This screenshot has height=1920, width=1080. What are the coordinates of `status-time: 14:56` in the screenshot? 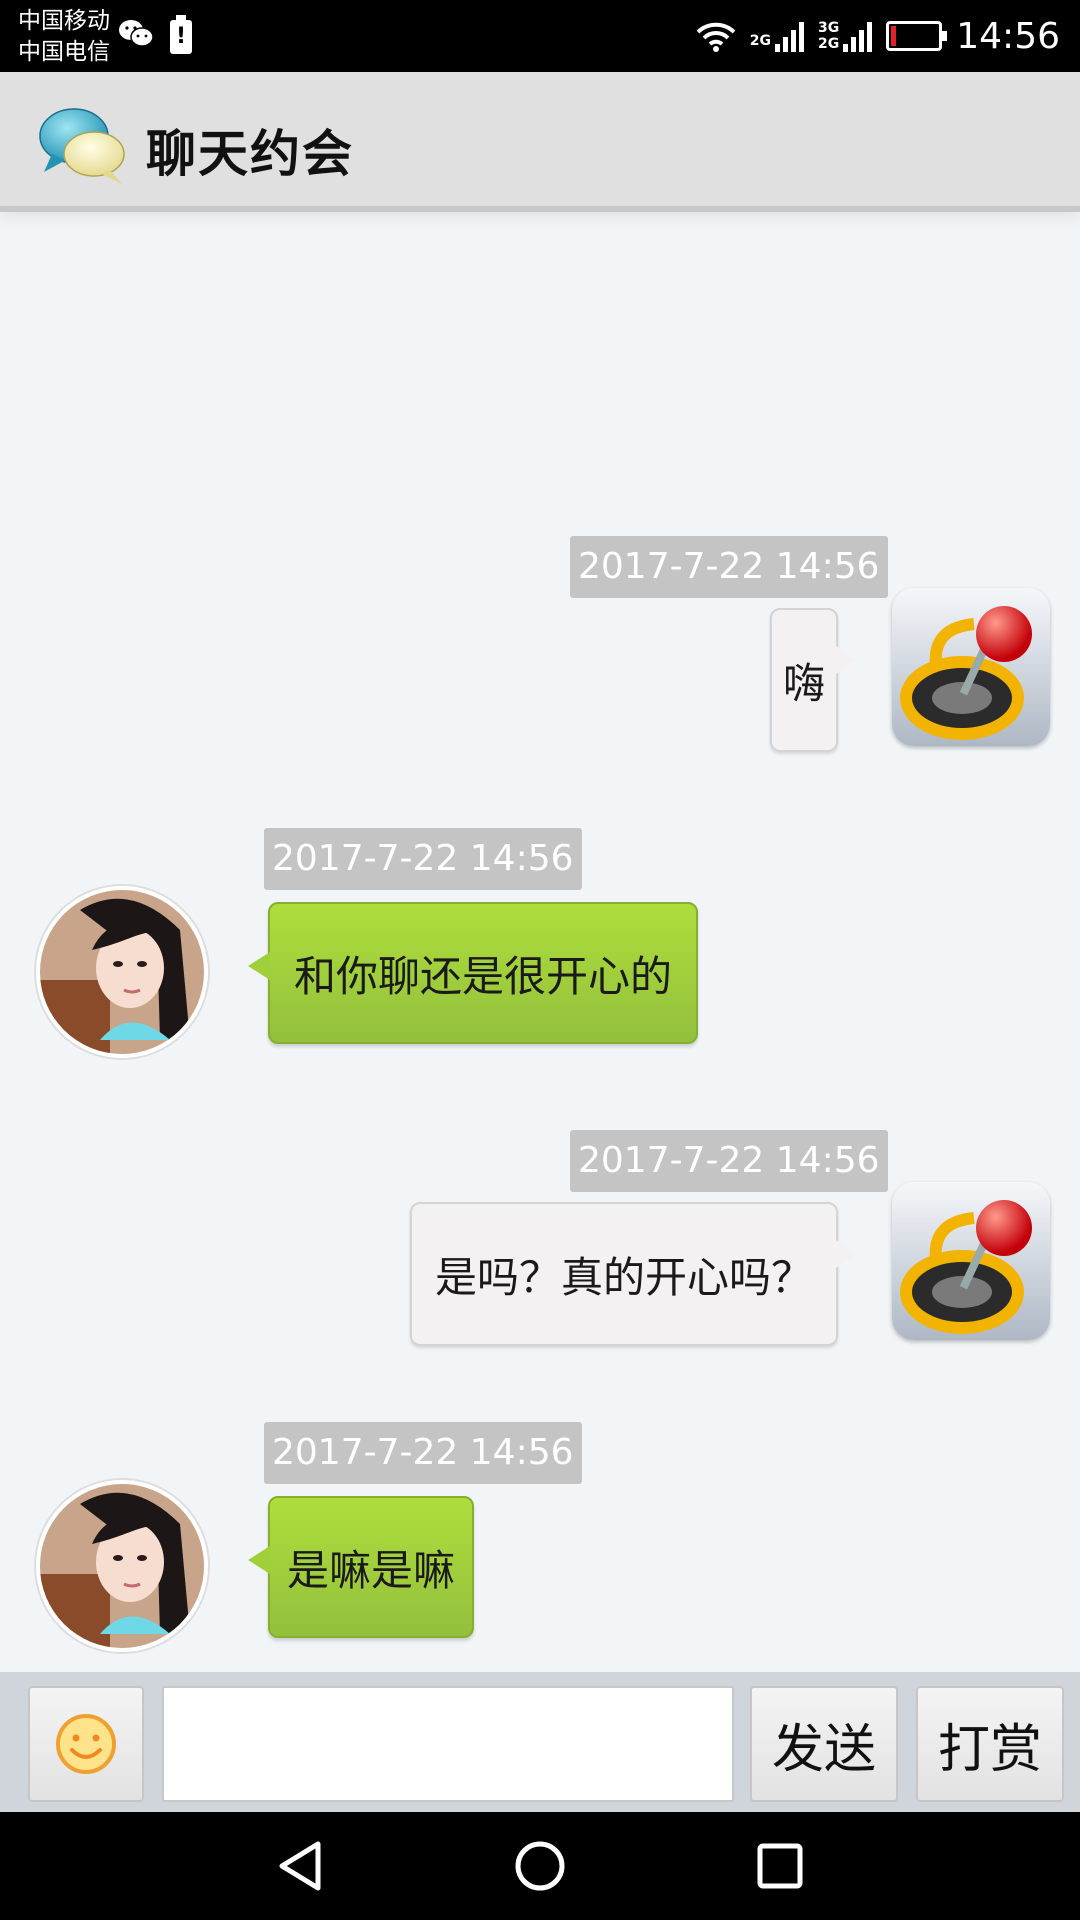 It's located at (1008, 36).